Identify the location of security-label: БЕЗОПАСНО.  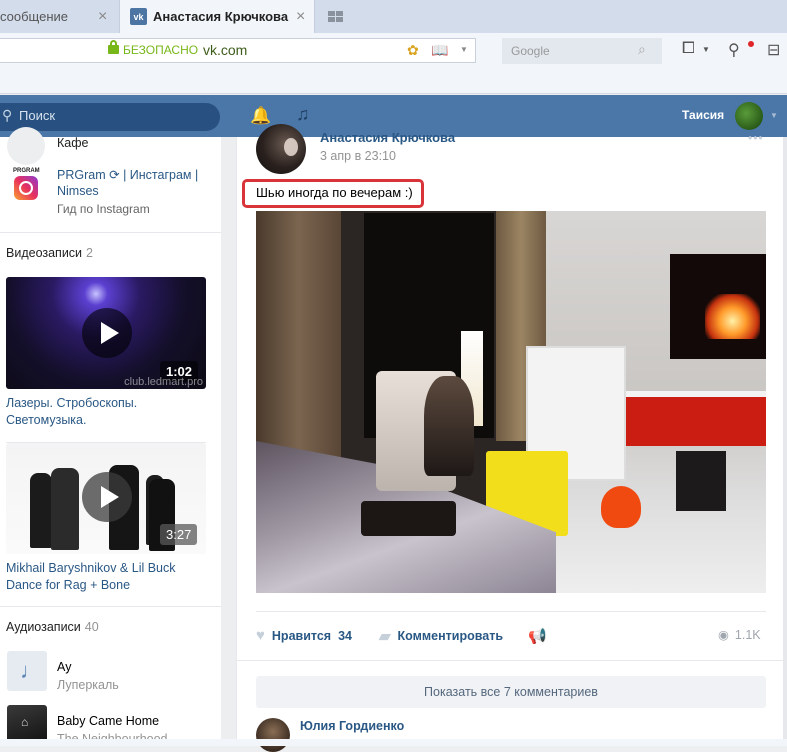
(161, 50).